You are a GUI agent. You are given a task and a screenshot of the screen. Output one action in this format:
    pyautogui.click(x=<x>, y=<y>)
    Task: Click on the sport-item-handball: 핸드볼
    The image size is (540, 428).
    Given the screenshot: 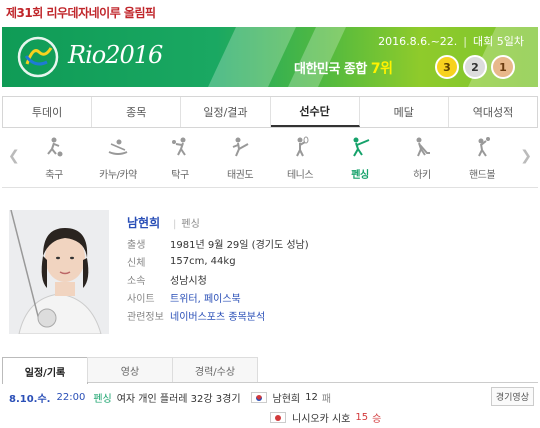 What is the action you would take?
    pyautogui.click(x=482, y=158)
    